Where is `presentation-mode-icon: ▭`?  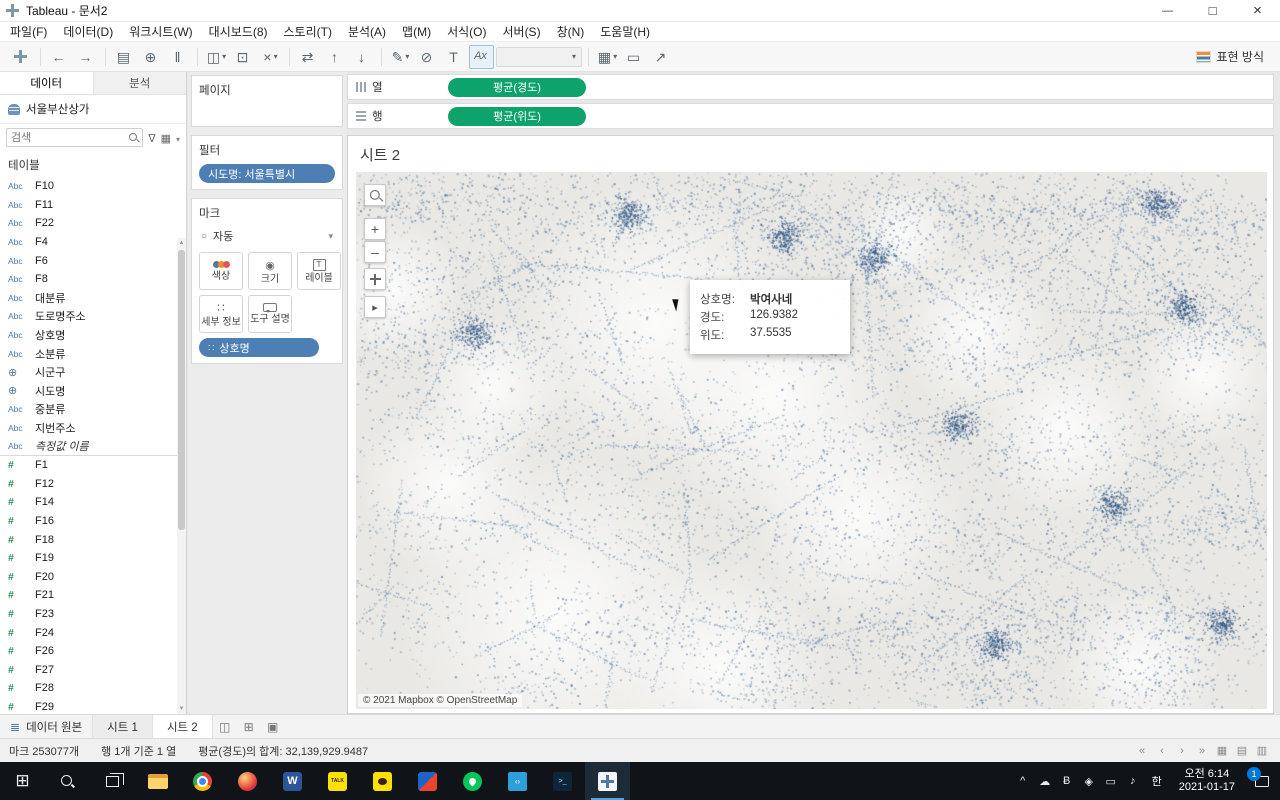 presentation-mode-icon: ▭ is located at coordinates (634, 57).